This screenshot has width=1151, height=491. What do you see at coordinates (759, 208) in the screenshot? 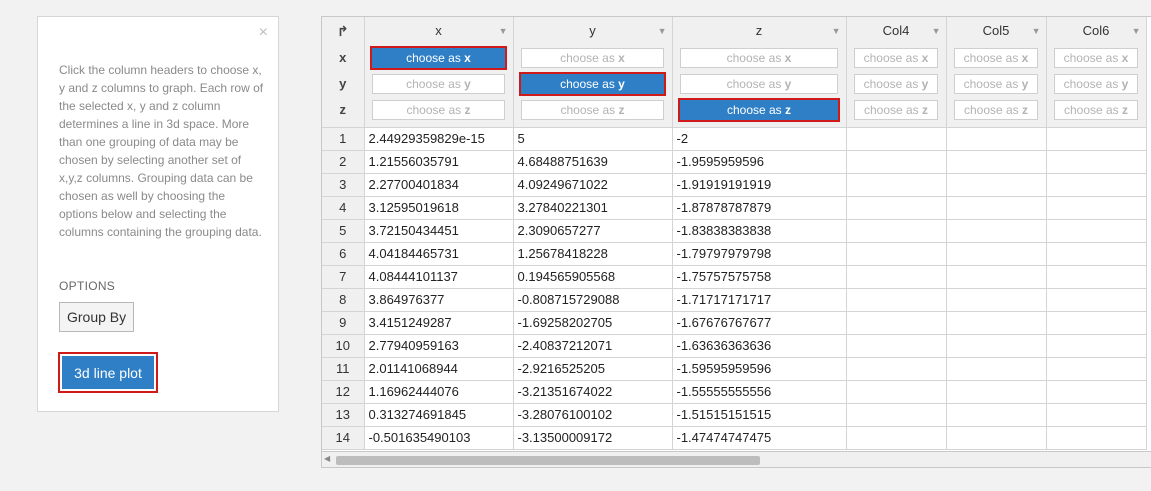
I see `table-cell: -1.87878787879` at bounding box center [759, 208].